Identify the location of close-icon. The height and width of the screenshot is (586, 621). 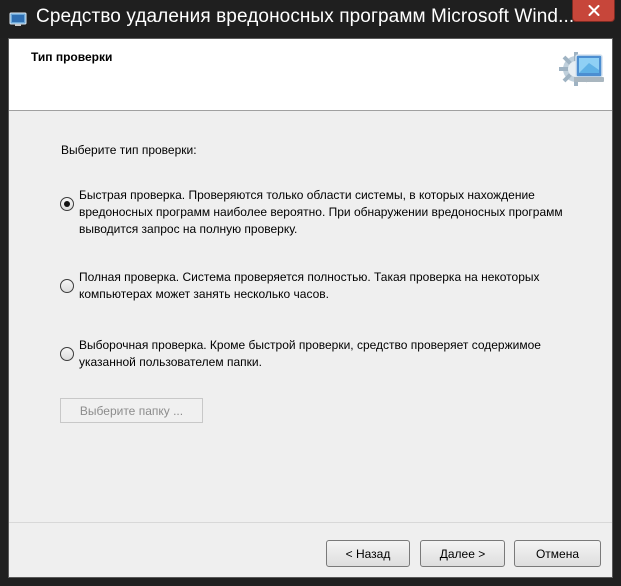
(593, 10).